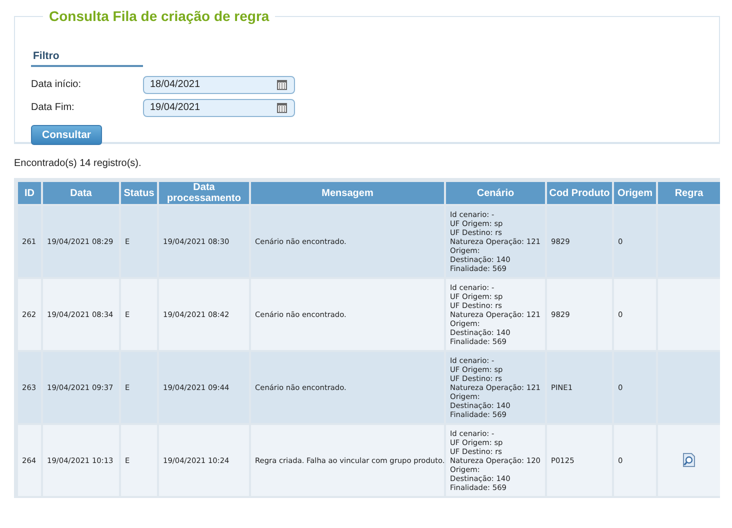 The width and height of the screenshot is (732, 528). I want to click on field-label: Data Fim:, so click(53, 107).